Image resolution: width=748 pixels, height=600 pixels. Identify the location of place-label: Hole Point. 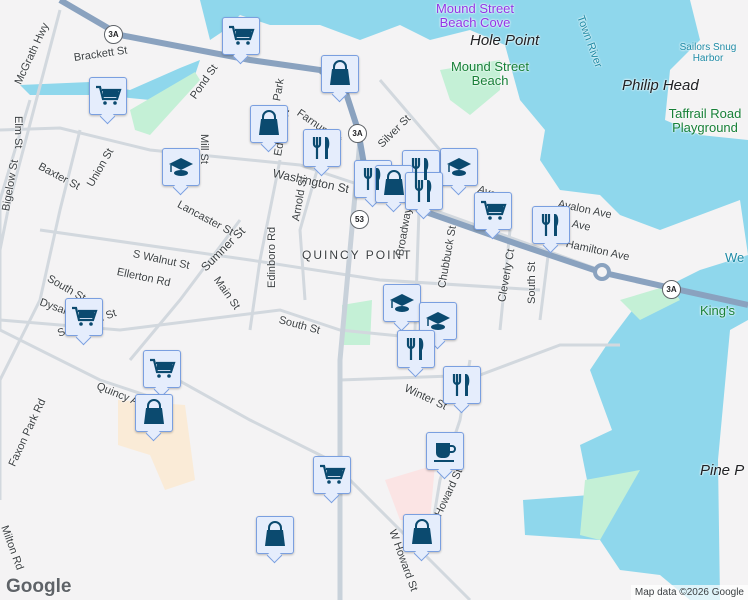
(505, 40).